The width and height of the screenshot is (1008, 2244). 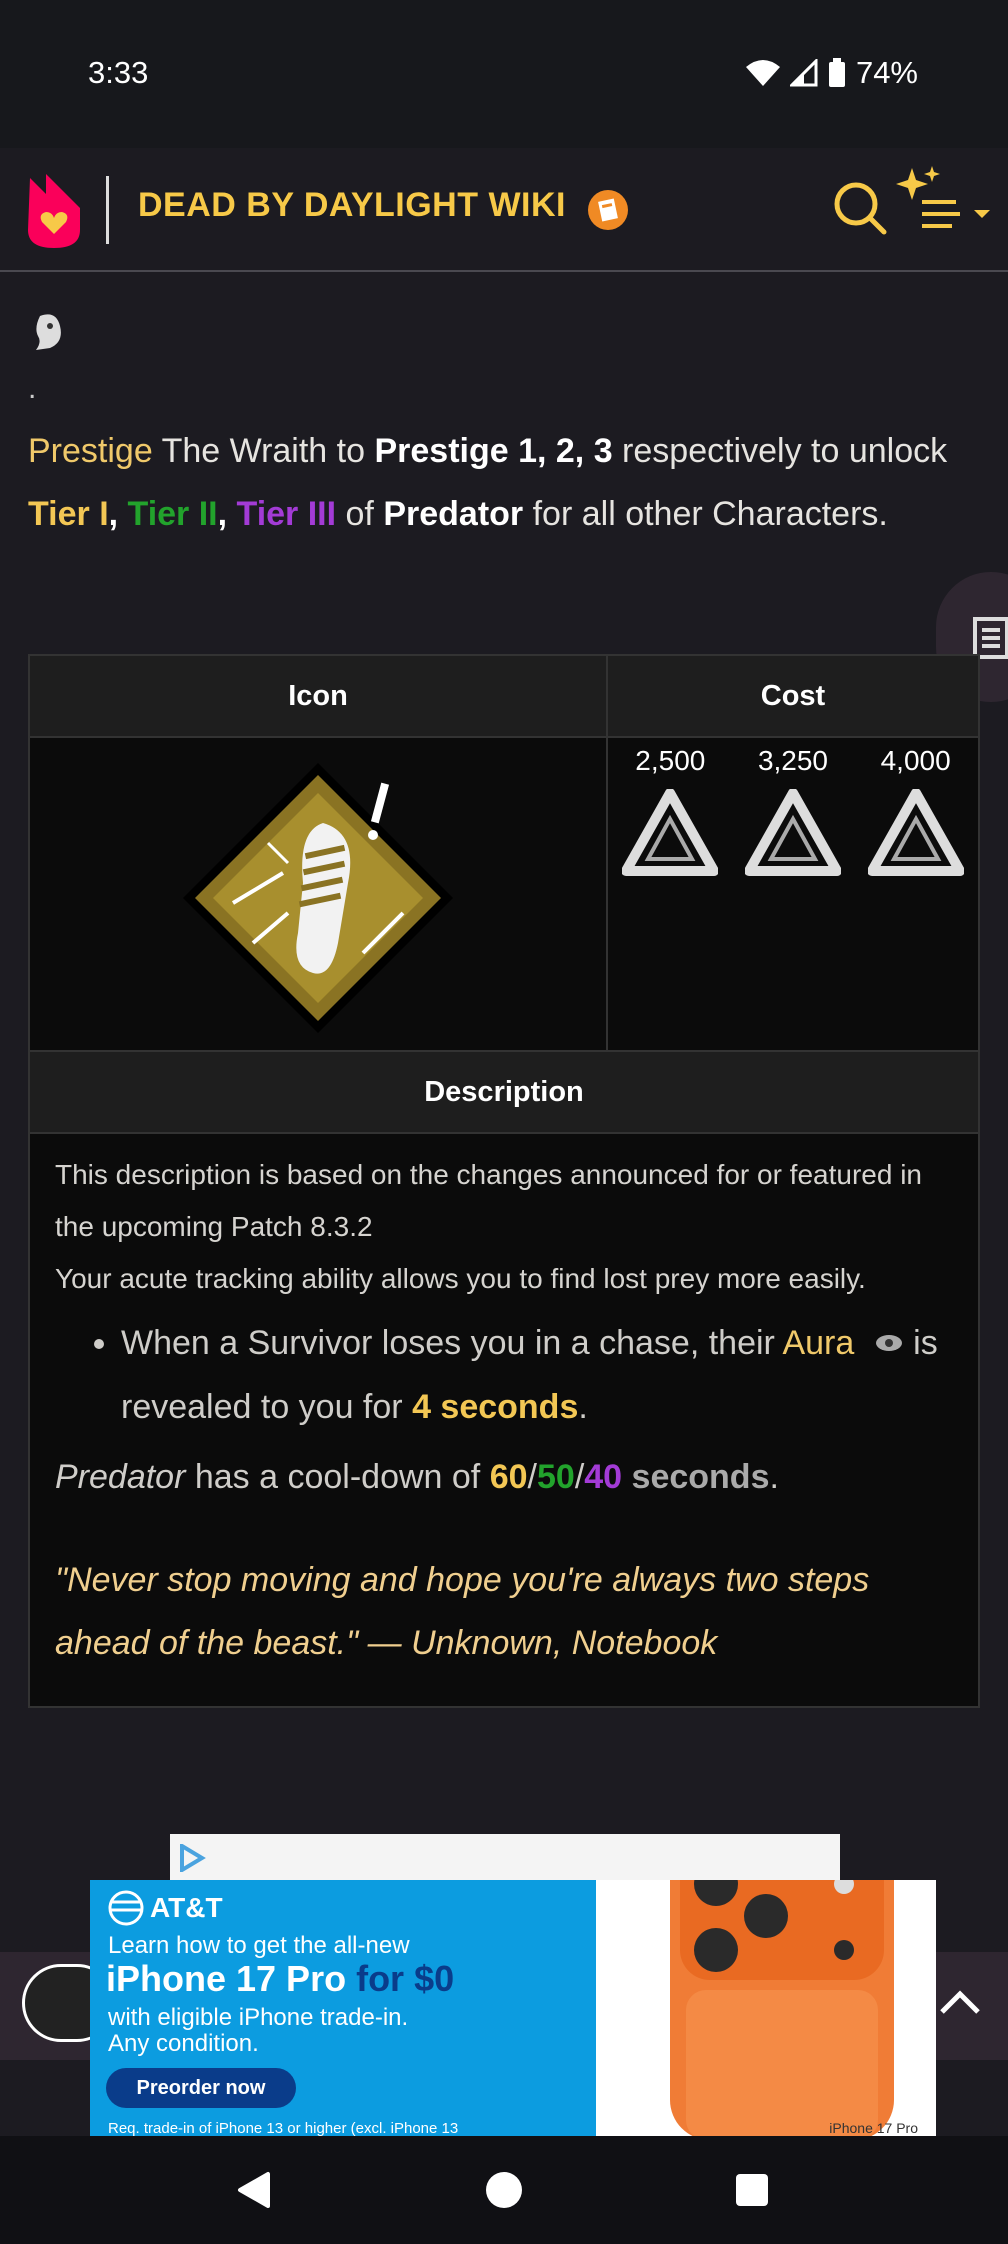 What do you see at coordinates (68, 514) in the screenshot?
I see `tier-1: Tier I` at bounding box center [68, 514].